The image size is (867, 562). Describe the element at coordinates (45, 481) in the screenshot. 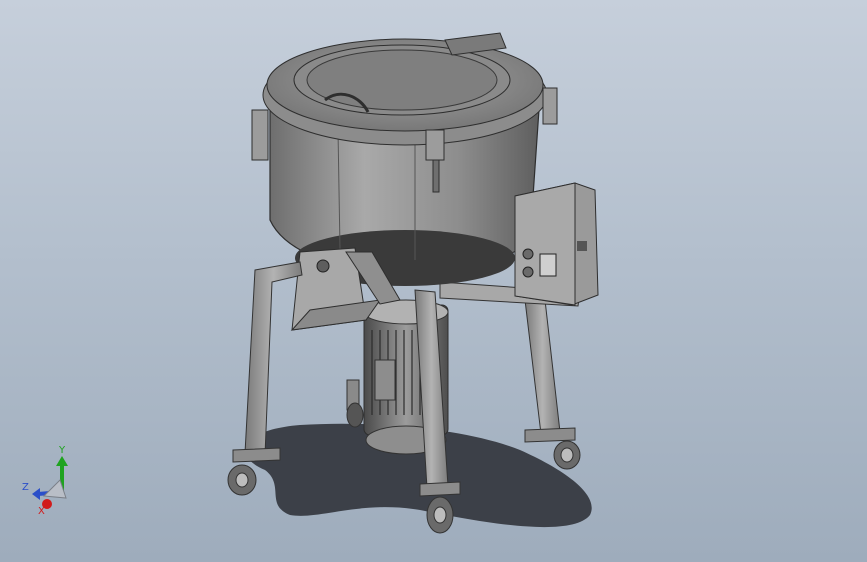

I see `coordinate-triad: Y Z X` at that location.